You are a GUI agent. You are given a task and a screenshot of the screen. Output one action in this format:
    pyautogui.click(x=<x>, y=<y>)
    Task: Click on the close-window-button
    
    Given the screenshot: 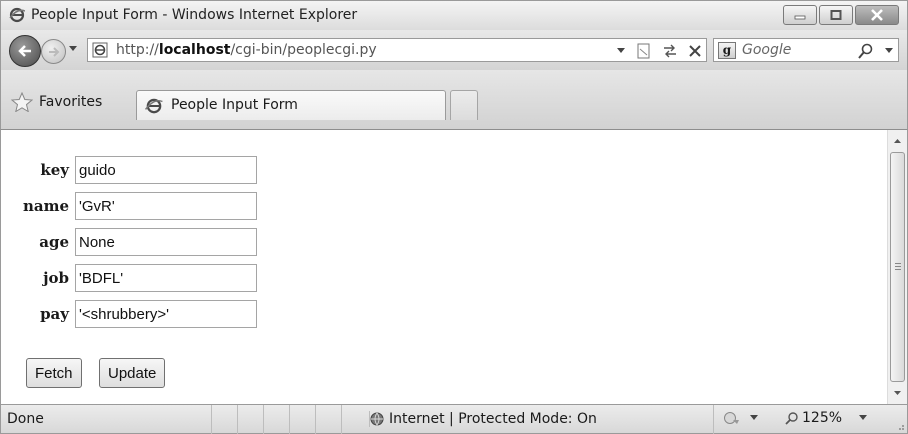 What is the action you would take?
    pyautogui.click(x=877, y=15)
    